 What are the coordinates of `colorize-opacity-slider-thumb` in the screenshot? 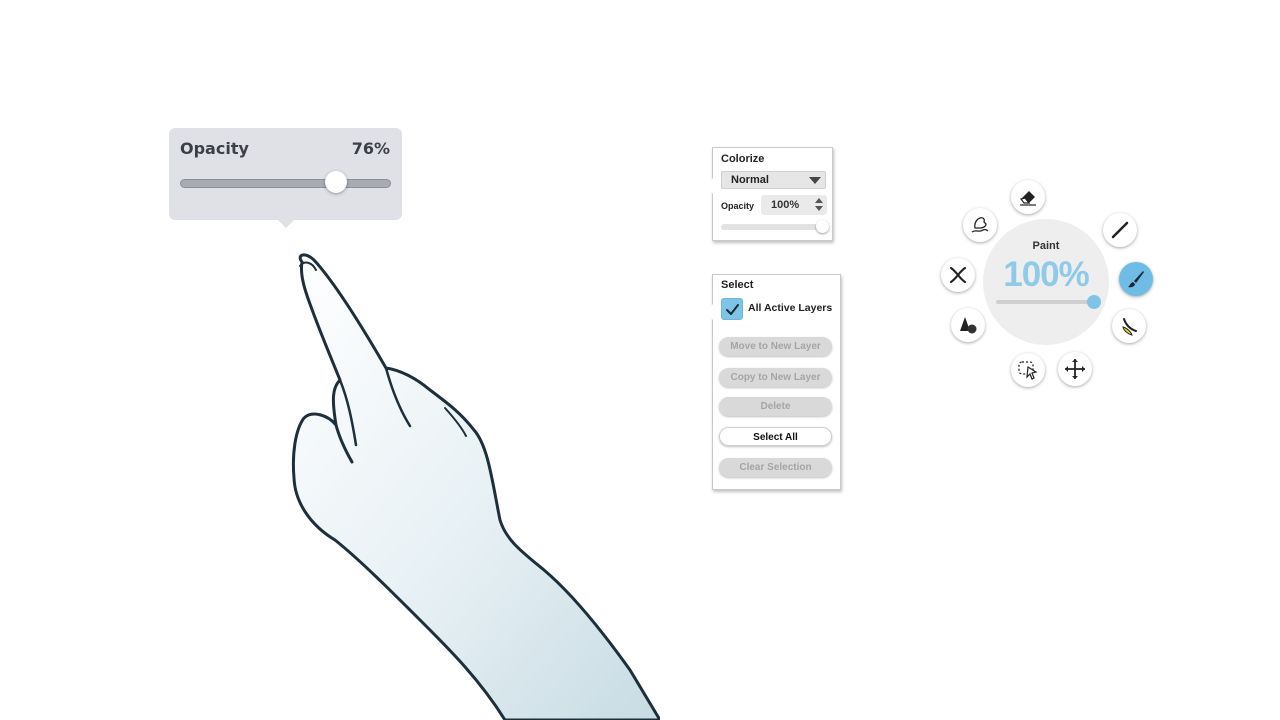 It's located at (822, 226).